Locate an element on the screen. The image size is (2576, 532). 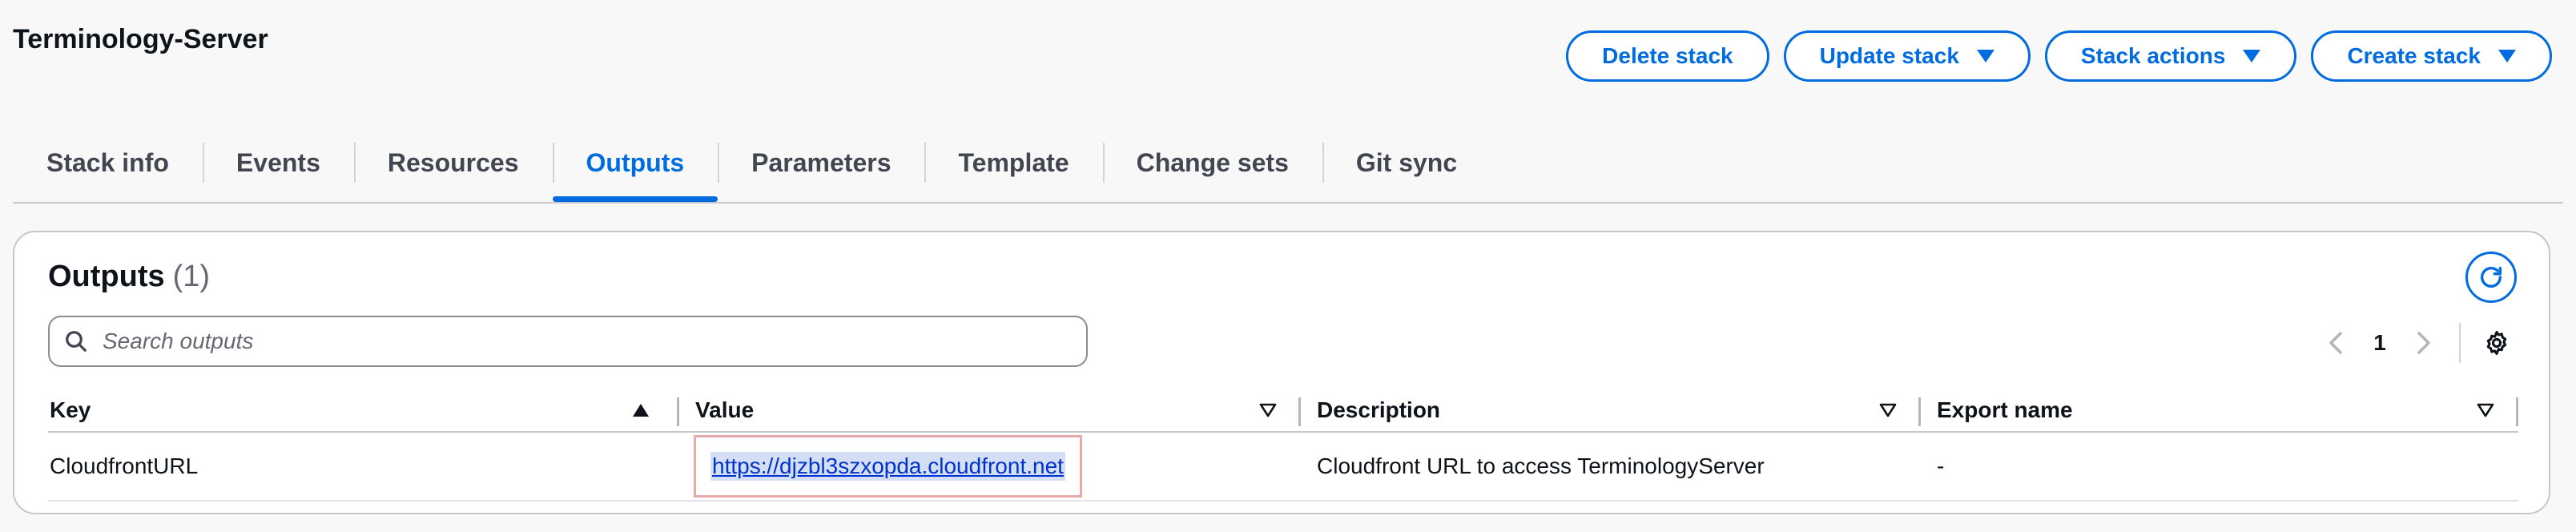
tab-label: Parameters is located at coordinates (821, 162).